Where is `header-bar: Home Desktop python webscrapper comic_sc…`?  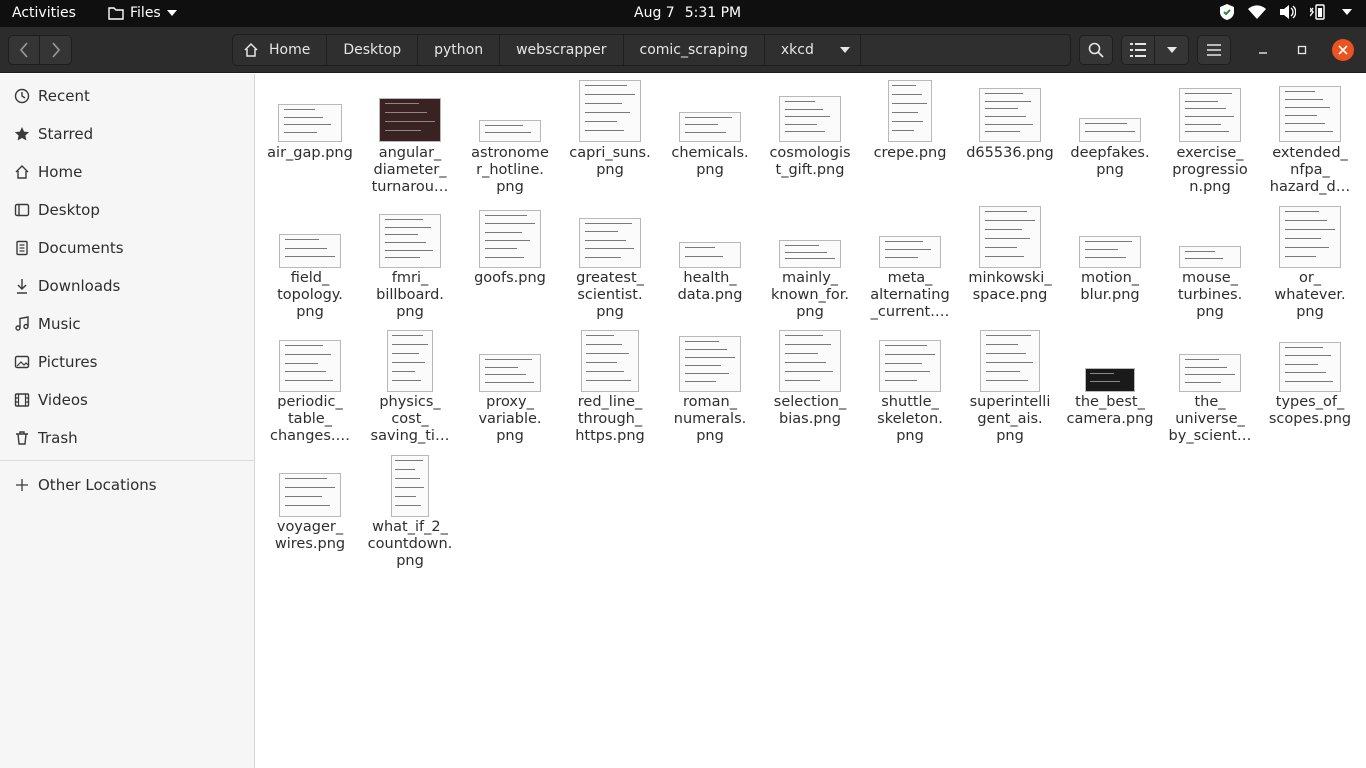 header-bar: Home Desktop python webscrapper comic_sc… is located at coordinates (683, 50).